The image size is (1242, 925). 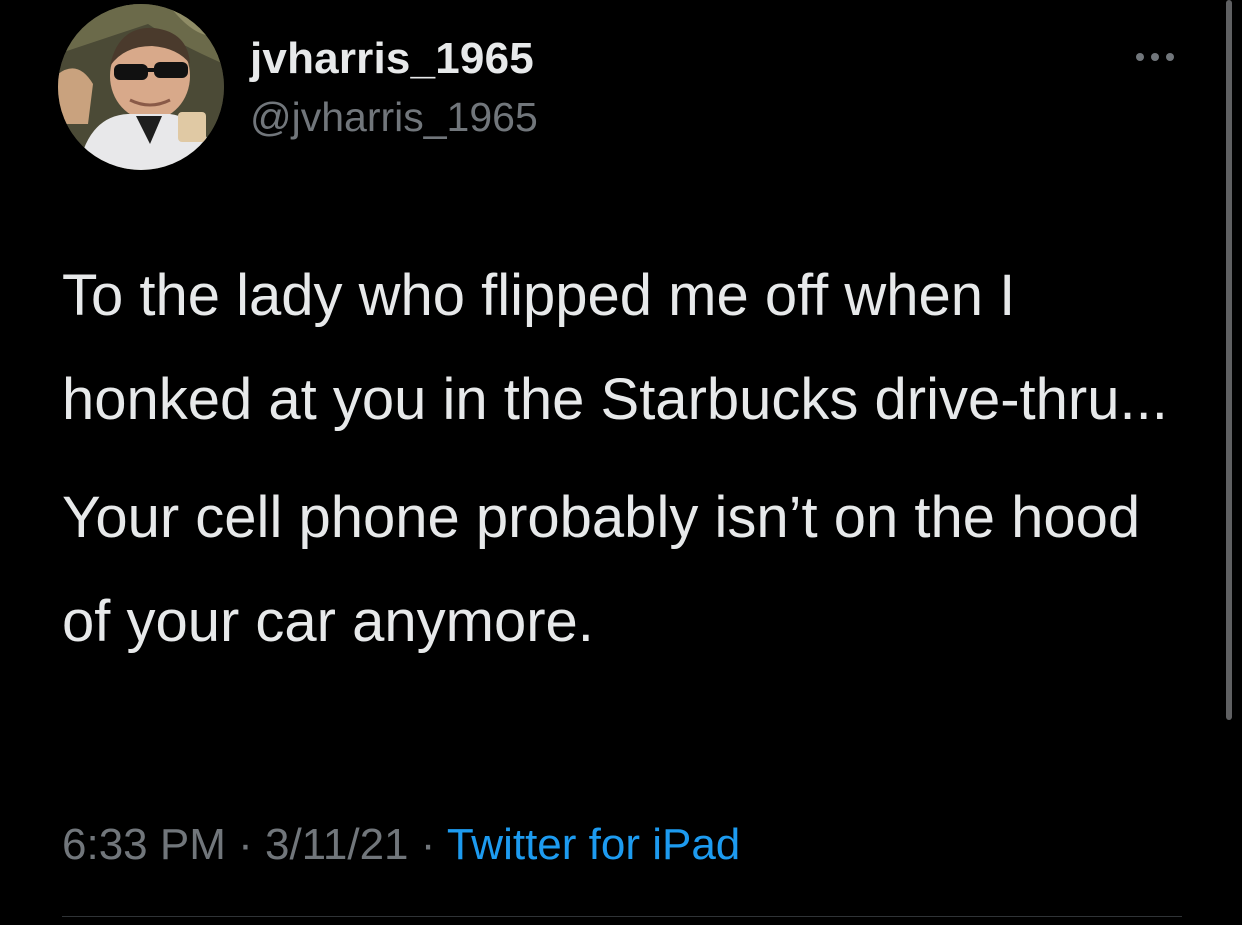 I want to click on avatar, so click(x=141, y=87).